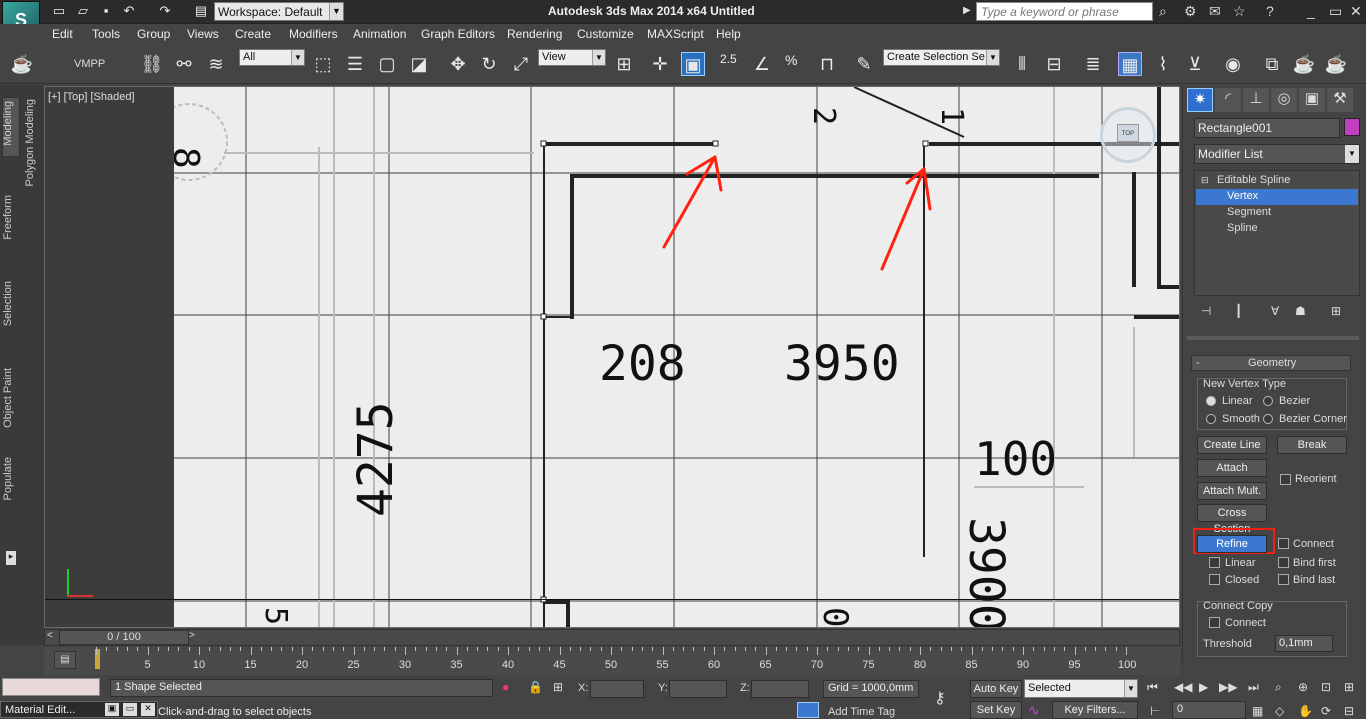 This screenshot has height=719, width=1366. I want to click on next-frame-icon: >, so click(192, 635).